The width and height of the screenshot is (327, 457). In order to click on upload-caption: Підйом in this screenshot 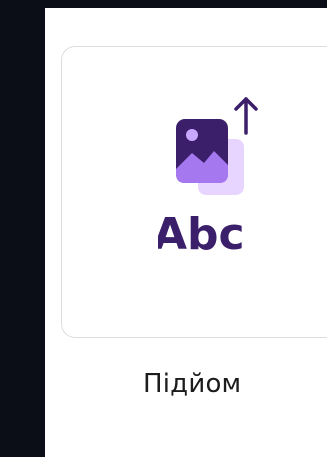, I will do `click(192, 384)`.